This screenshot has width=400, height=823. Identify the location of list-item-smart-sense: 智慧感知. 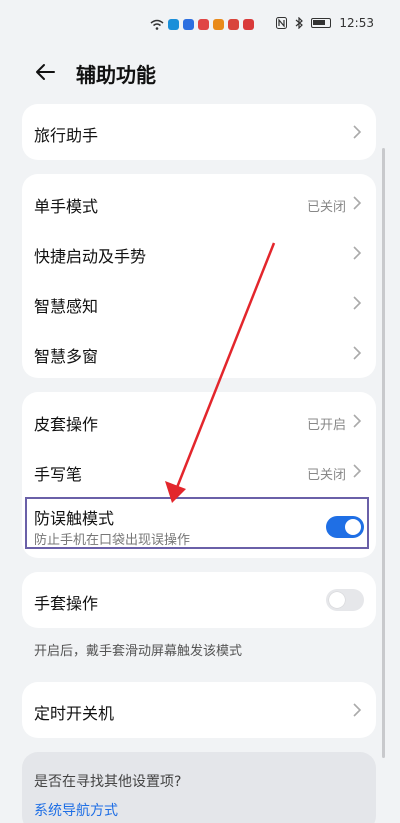
(199, 303).